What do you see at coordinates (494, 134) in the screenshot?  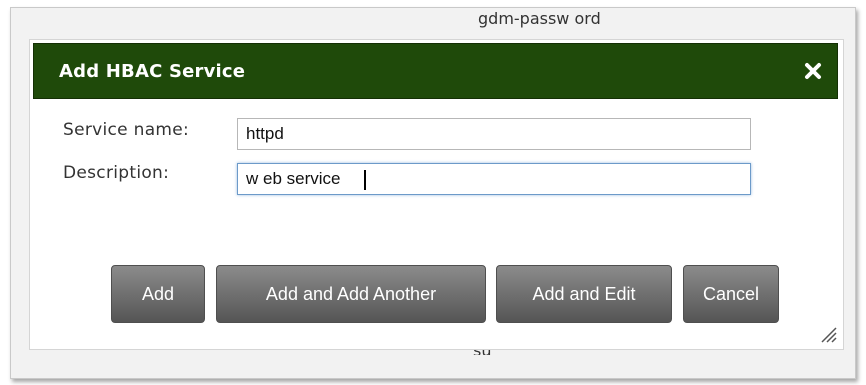 I see `service-name-input` at bounding box center [494, 134].